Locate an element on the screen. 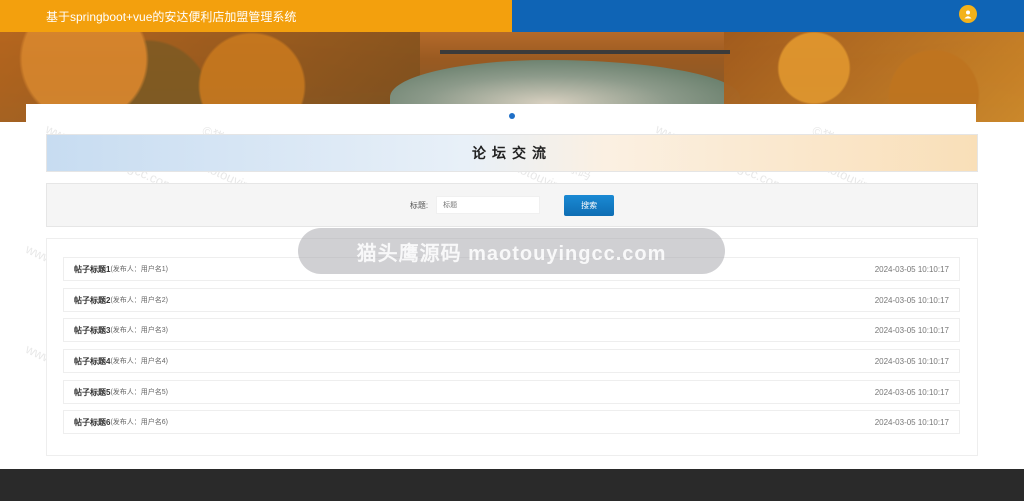  carousel-indicator-dot is located at coordinates (512, 116).